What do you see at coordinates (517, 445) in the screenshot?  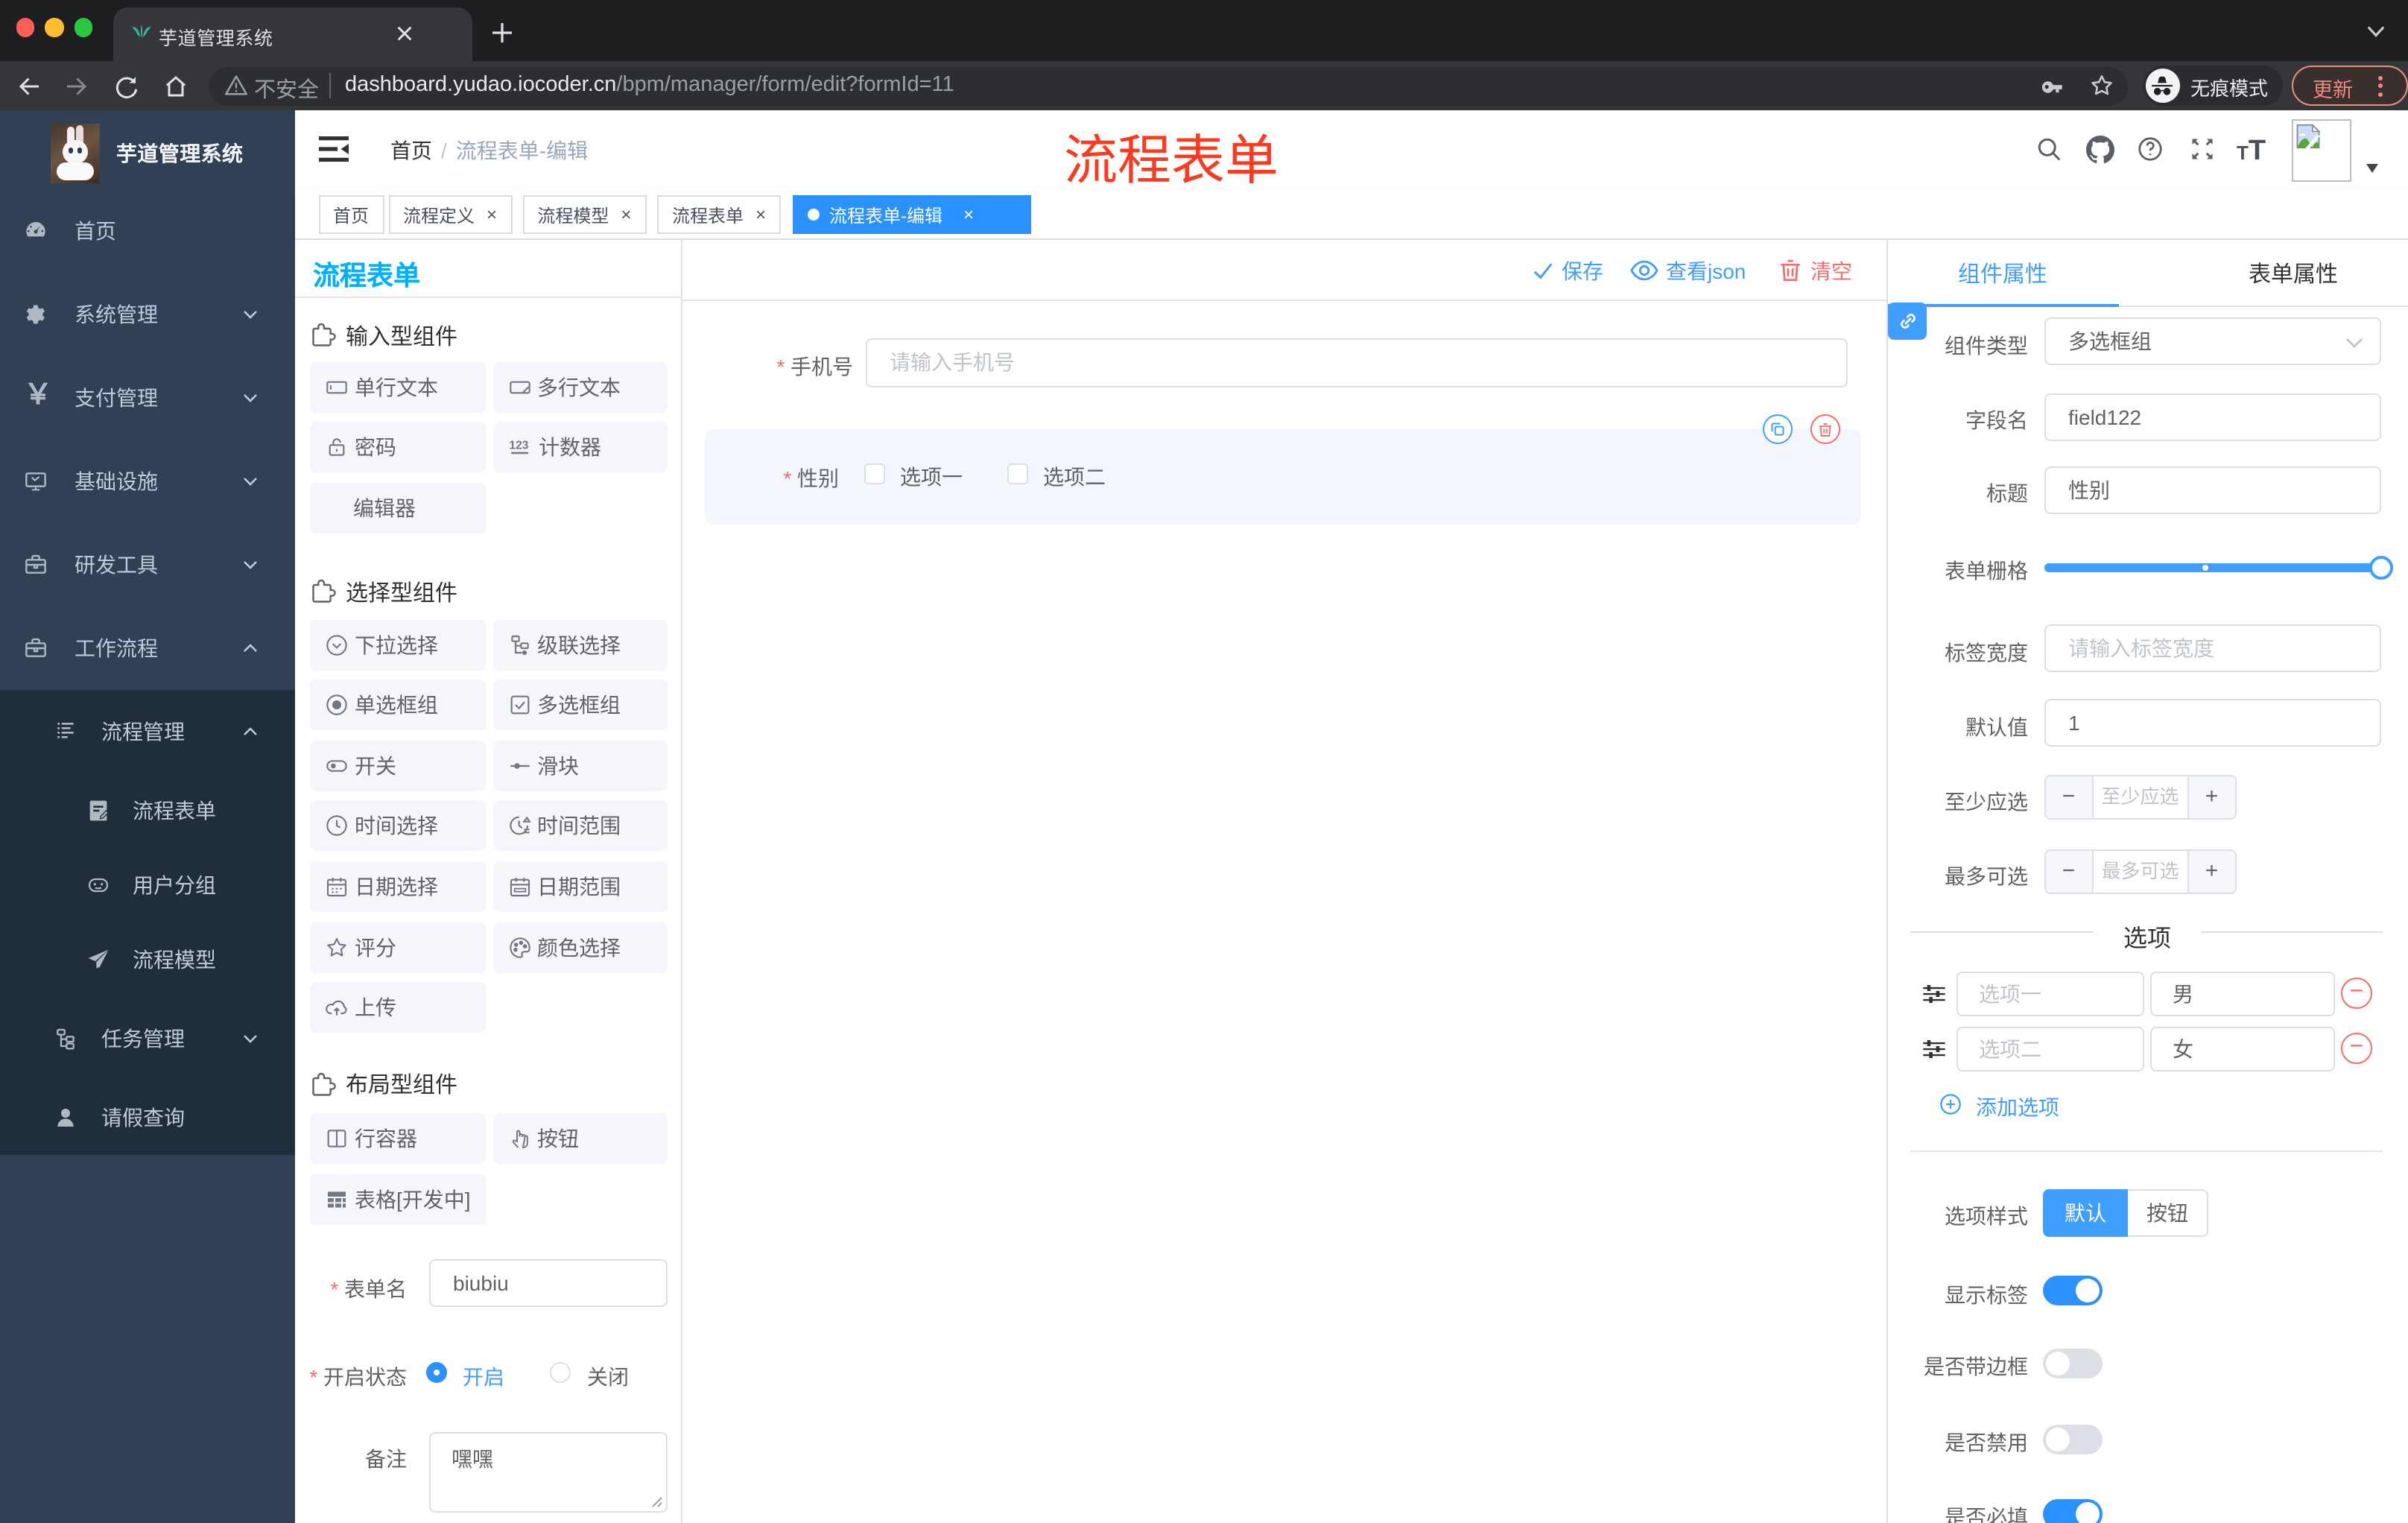 I see `svg-text: 123` at bounding box center [517, 445].